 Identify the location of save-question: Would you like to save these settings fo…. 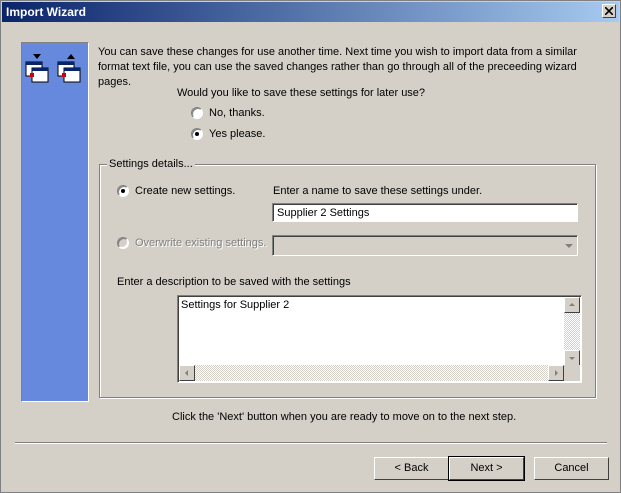
(301, 93).